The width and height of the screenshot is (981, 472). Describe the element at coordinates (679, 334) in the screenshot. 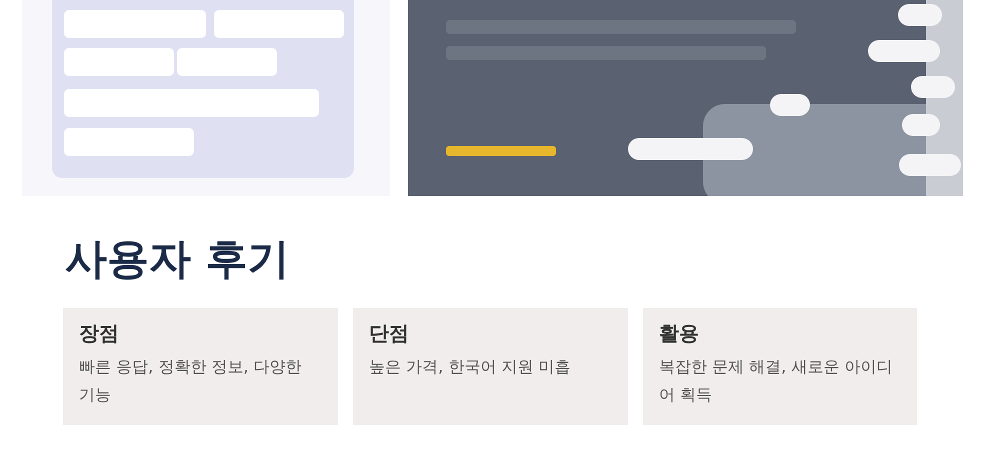

I see `card-title: 활용` at that location.